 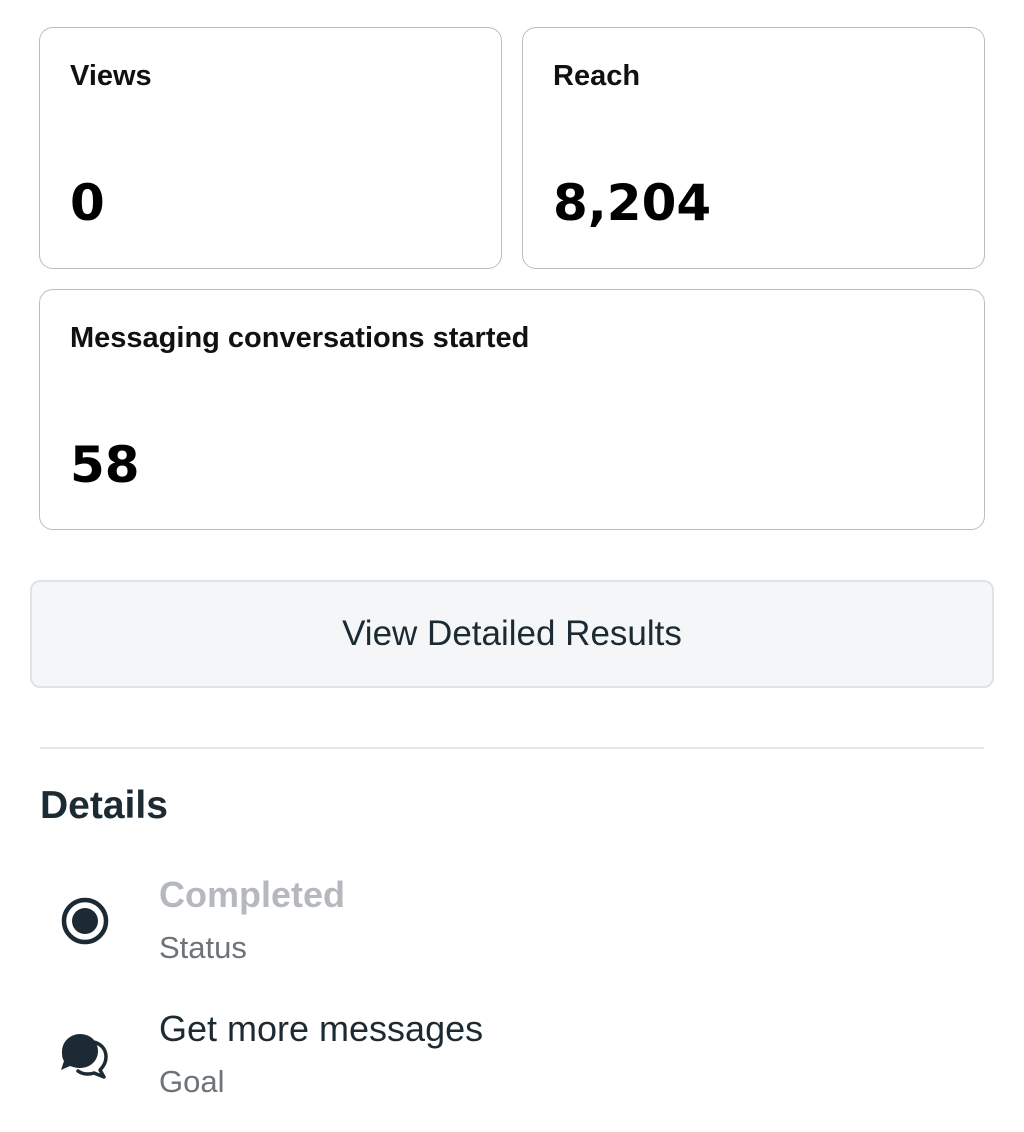 What do you see at coordinates (270, 148) in the screenshot?
I see `views-metric-card: Views 0` at bounding box center [270, 148].